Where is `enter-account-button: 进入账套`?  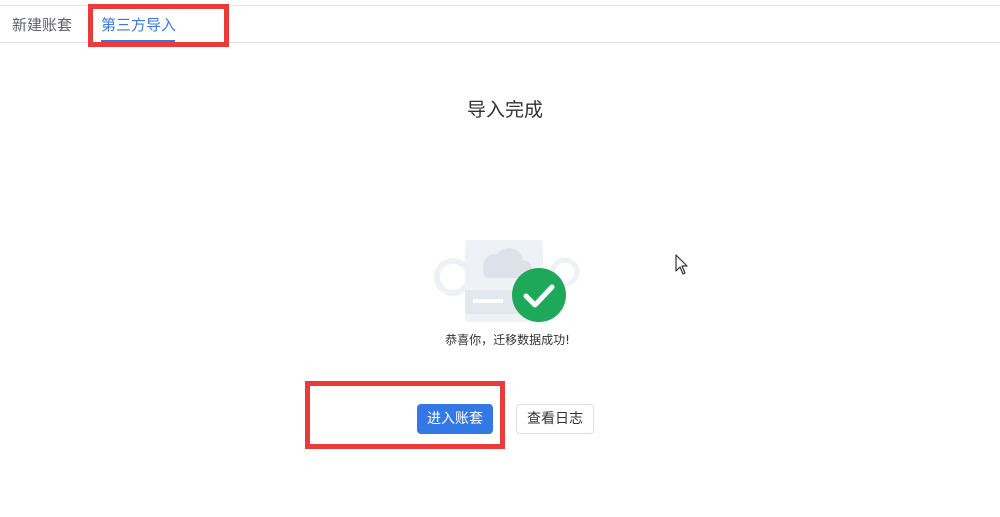 enter-account-button: 进入账套 is located at coordinates (455, 419).